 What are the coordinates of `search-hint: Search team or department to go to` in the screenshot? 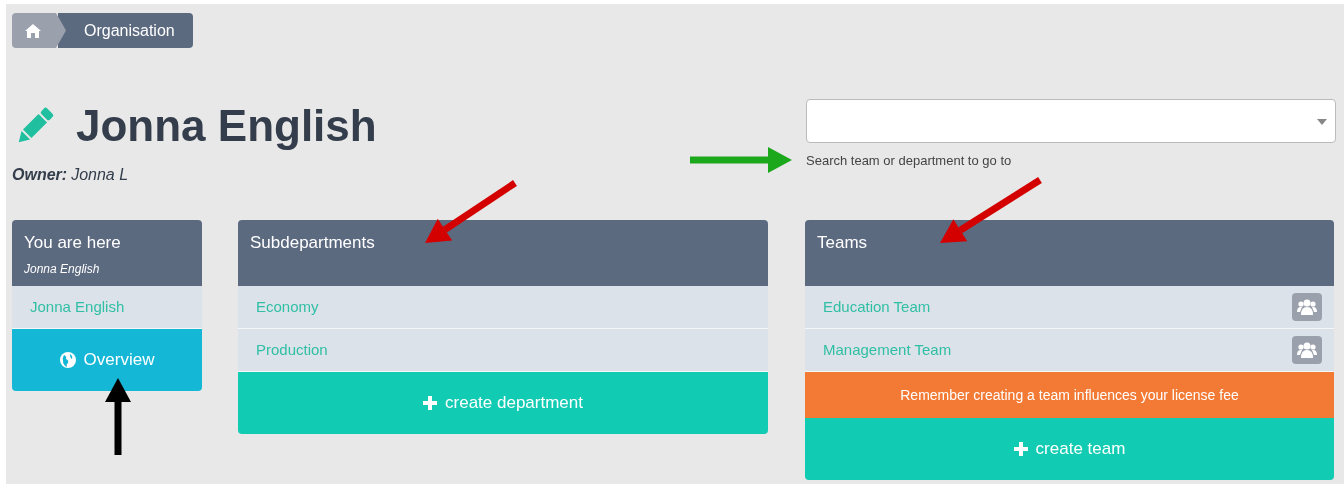 It's located at (909, 161).